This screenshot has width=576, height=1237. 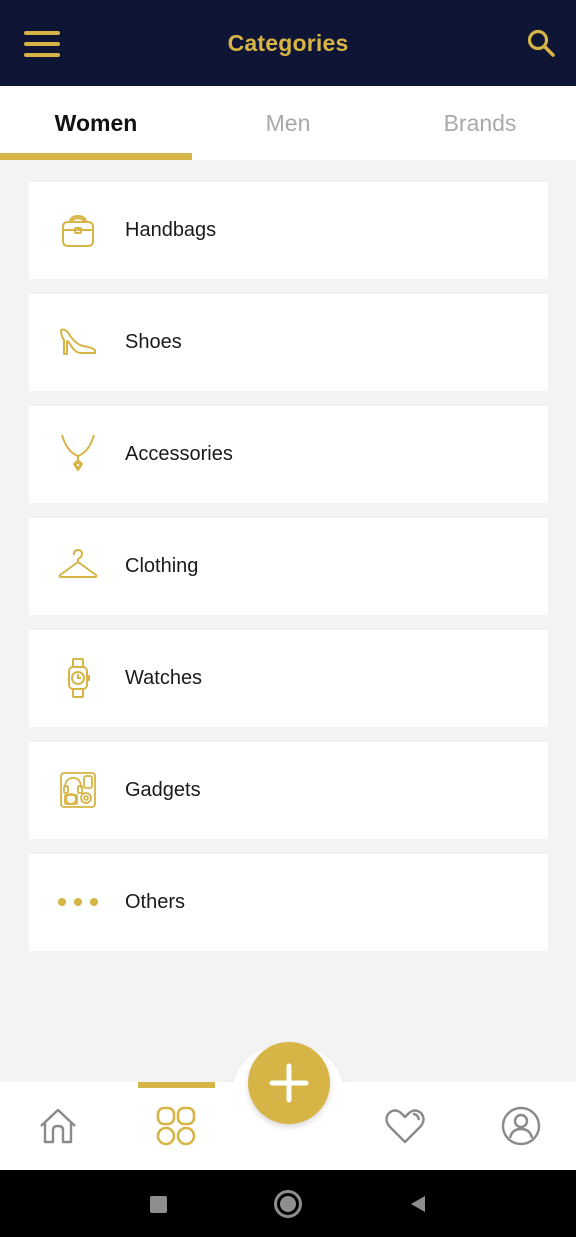 I want to click on active-nav-indicator, so click(x=176, y=1085).